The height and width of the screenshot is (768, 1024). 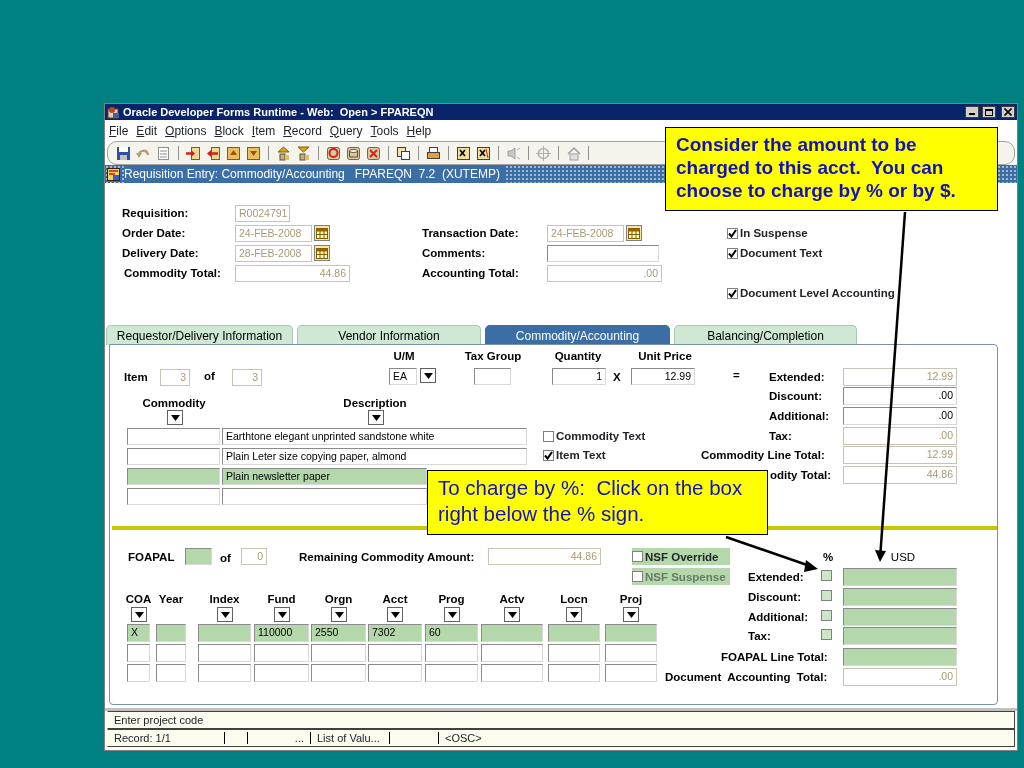 I want to click on close-button, so click(x=1008, y=112).